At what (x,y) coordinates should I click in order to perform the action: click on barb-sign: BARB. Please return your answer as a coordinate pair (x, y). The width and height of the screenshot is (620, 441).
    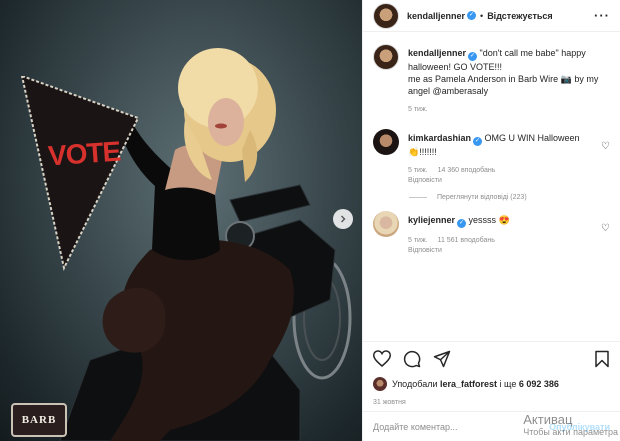
    Looking at the image, I should click on (39, 420).